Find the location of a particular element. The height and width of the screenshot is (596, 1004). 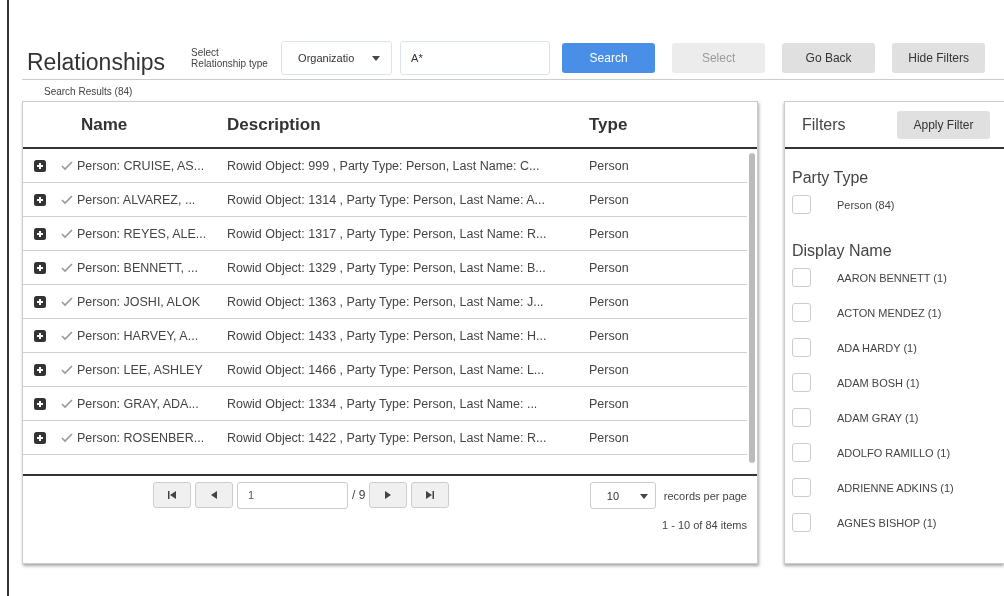

filter-option-label: ADRIENNE ADKINS (1) is located at coordinates (895, 487).